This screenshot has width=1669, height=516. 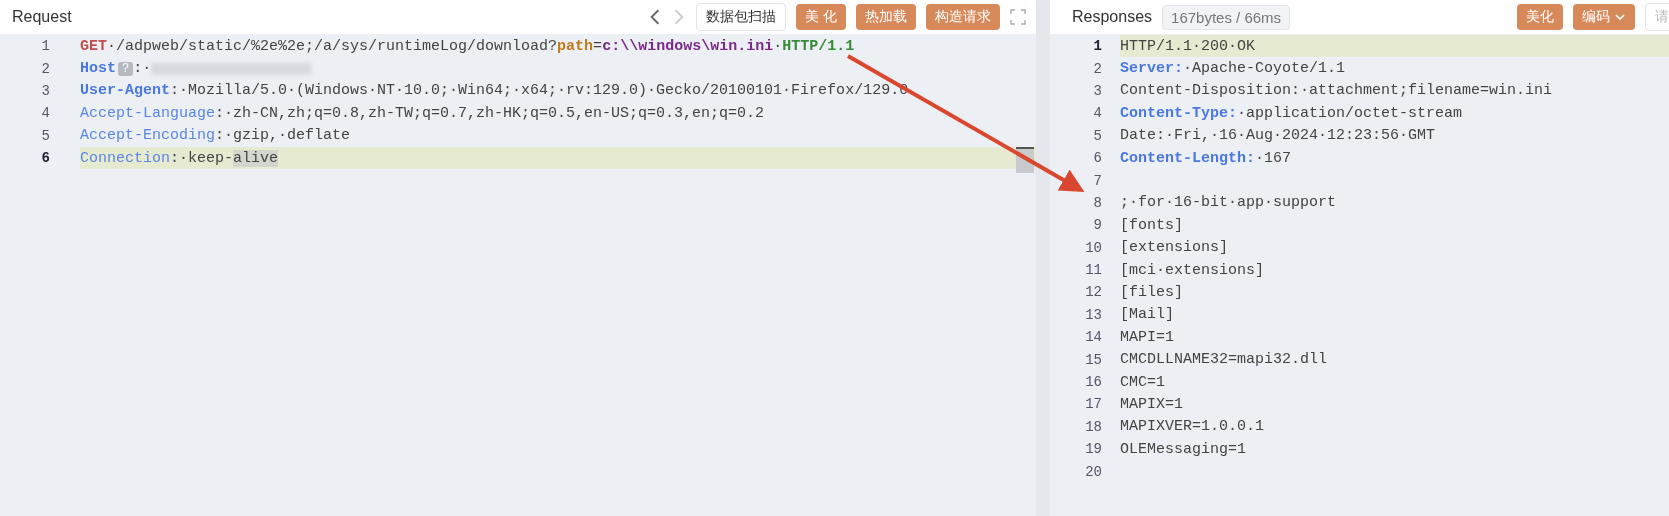 I want to click on hint-badge: ?, so click(x=126, y=68).